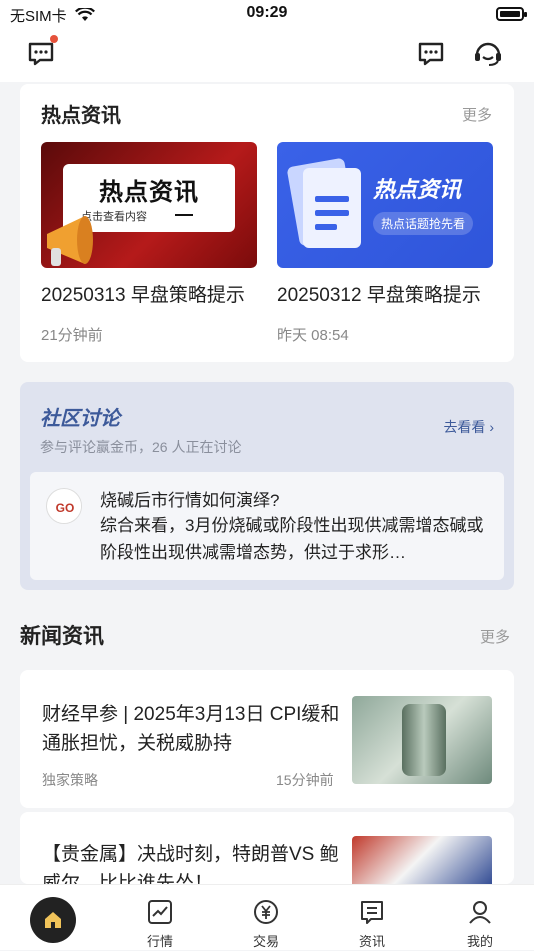  Describe the element at coordinates (477, 114) in the screenshot. I see `more-link: 更多` at that location.